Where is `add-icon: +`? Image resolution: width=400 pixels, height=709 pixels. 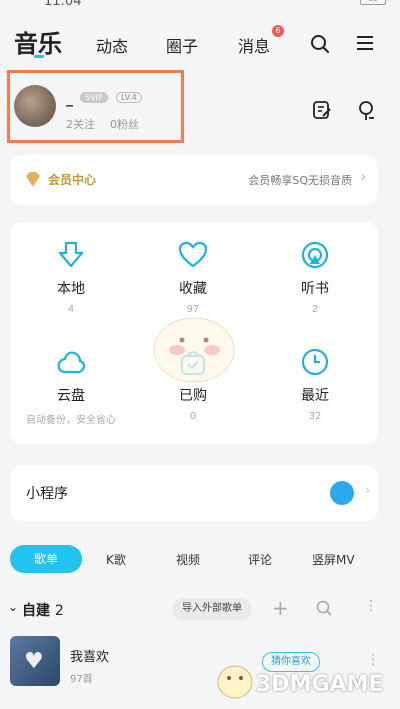
add-icon: + is located at coordinates (280, 608).